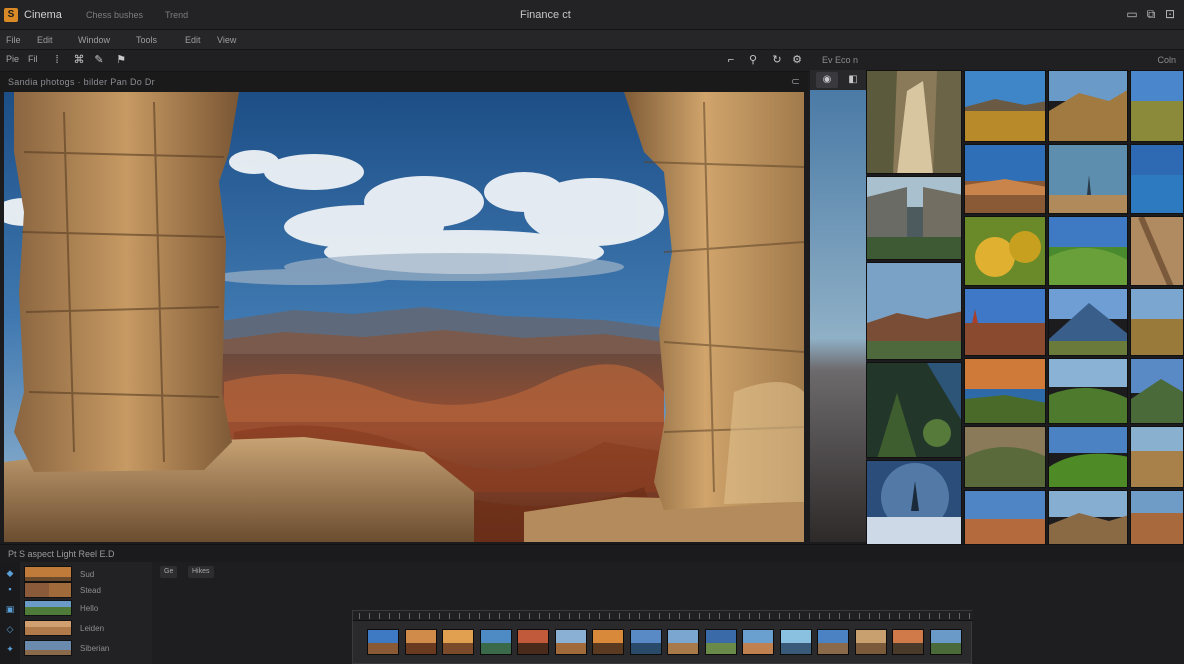  What do you see at coordinates (731, 60) in the screenshot?
I see `crop-icon: ⌐` at bounding box center [731, 60].